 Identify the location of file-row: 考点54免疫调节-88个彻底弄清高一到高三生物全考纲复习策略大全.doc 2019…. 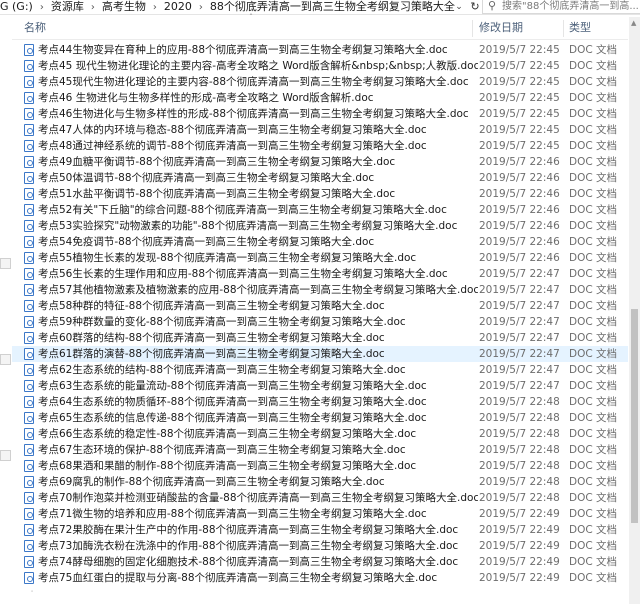
(320, 242).